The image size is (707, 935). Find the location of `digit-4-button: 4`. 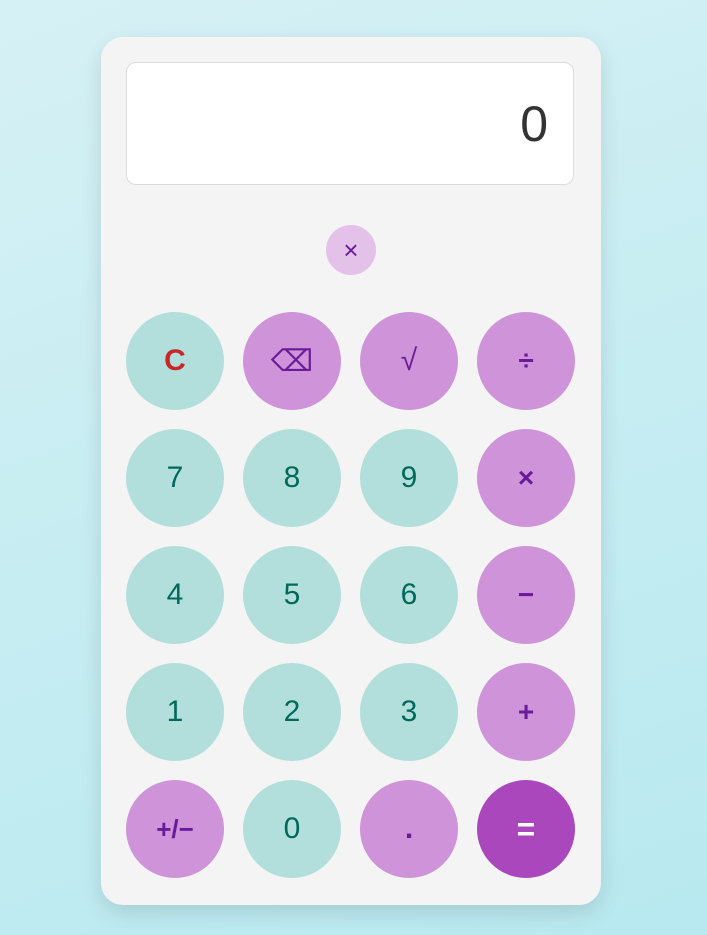

digit-4-button: 4 is located at coordinates (175, 595).